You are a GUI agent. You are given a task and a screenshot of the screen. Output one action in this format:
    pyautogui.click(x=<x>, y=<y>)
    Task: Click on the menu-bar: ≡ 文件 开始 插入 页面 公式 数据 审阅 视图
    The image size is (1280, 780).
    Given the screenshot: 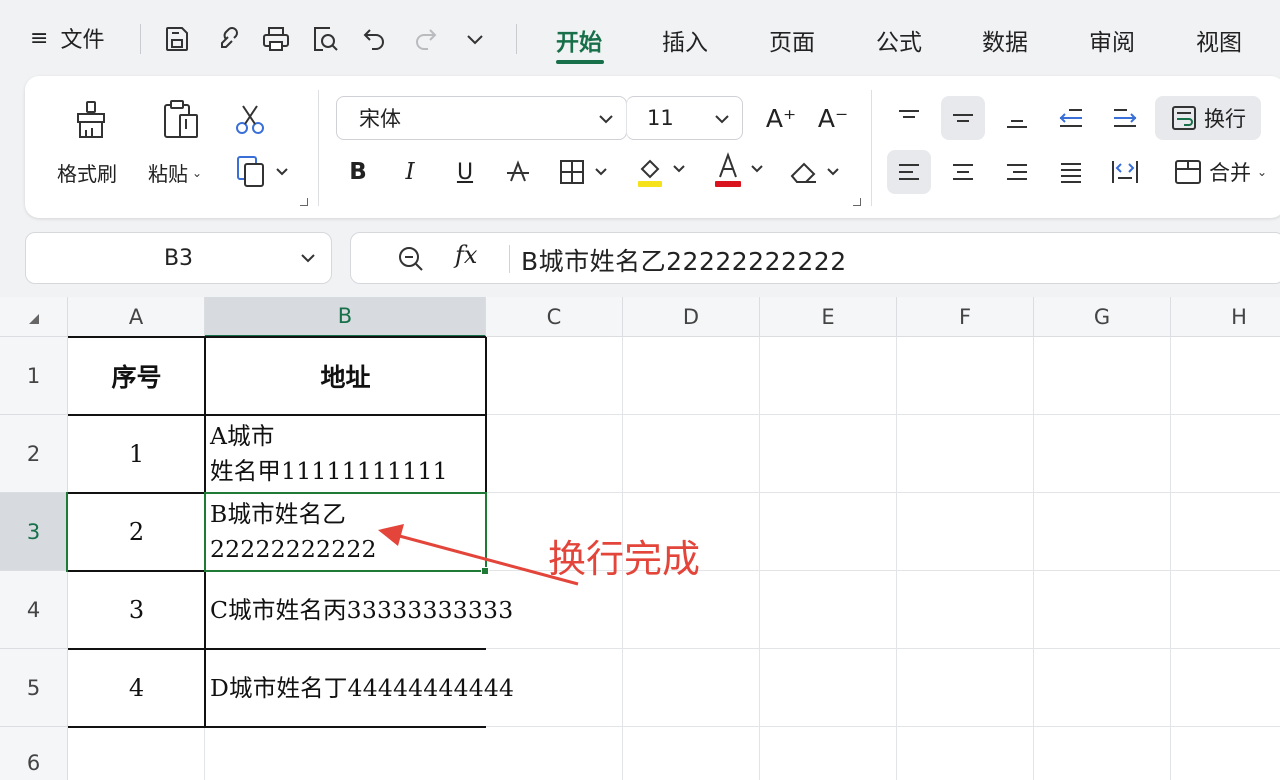 What is the action you would take?
    pyautogui.click(x=640, y=39)
    